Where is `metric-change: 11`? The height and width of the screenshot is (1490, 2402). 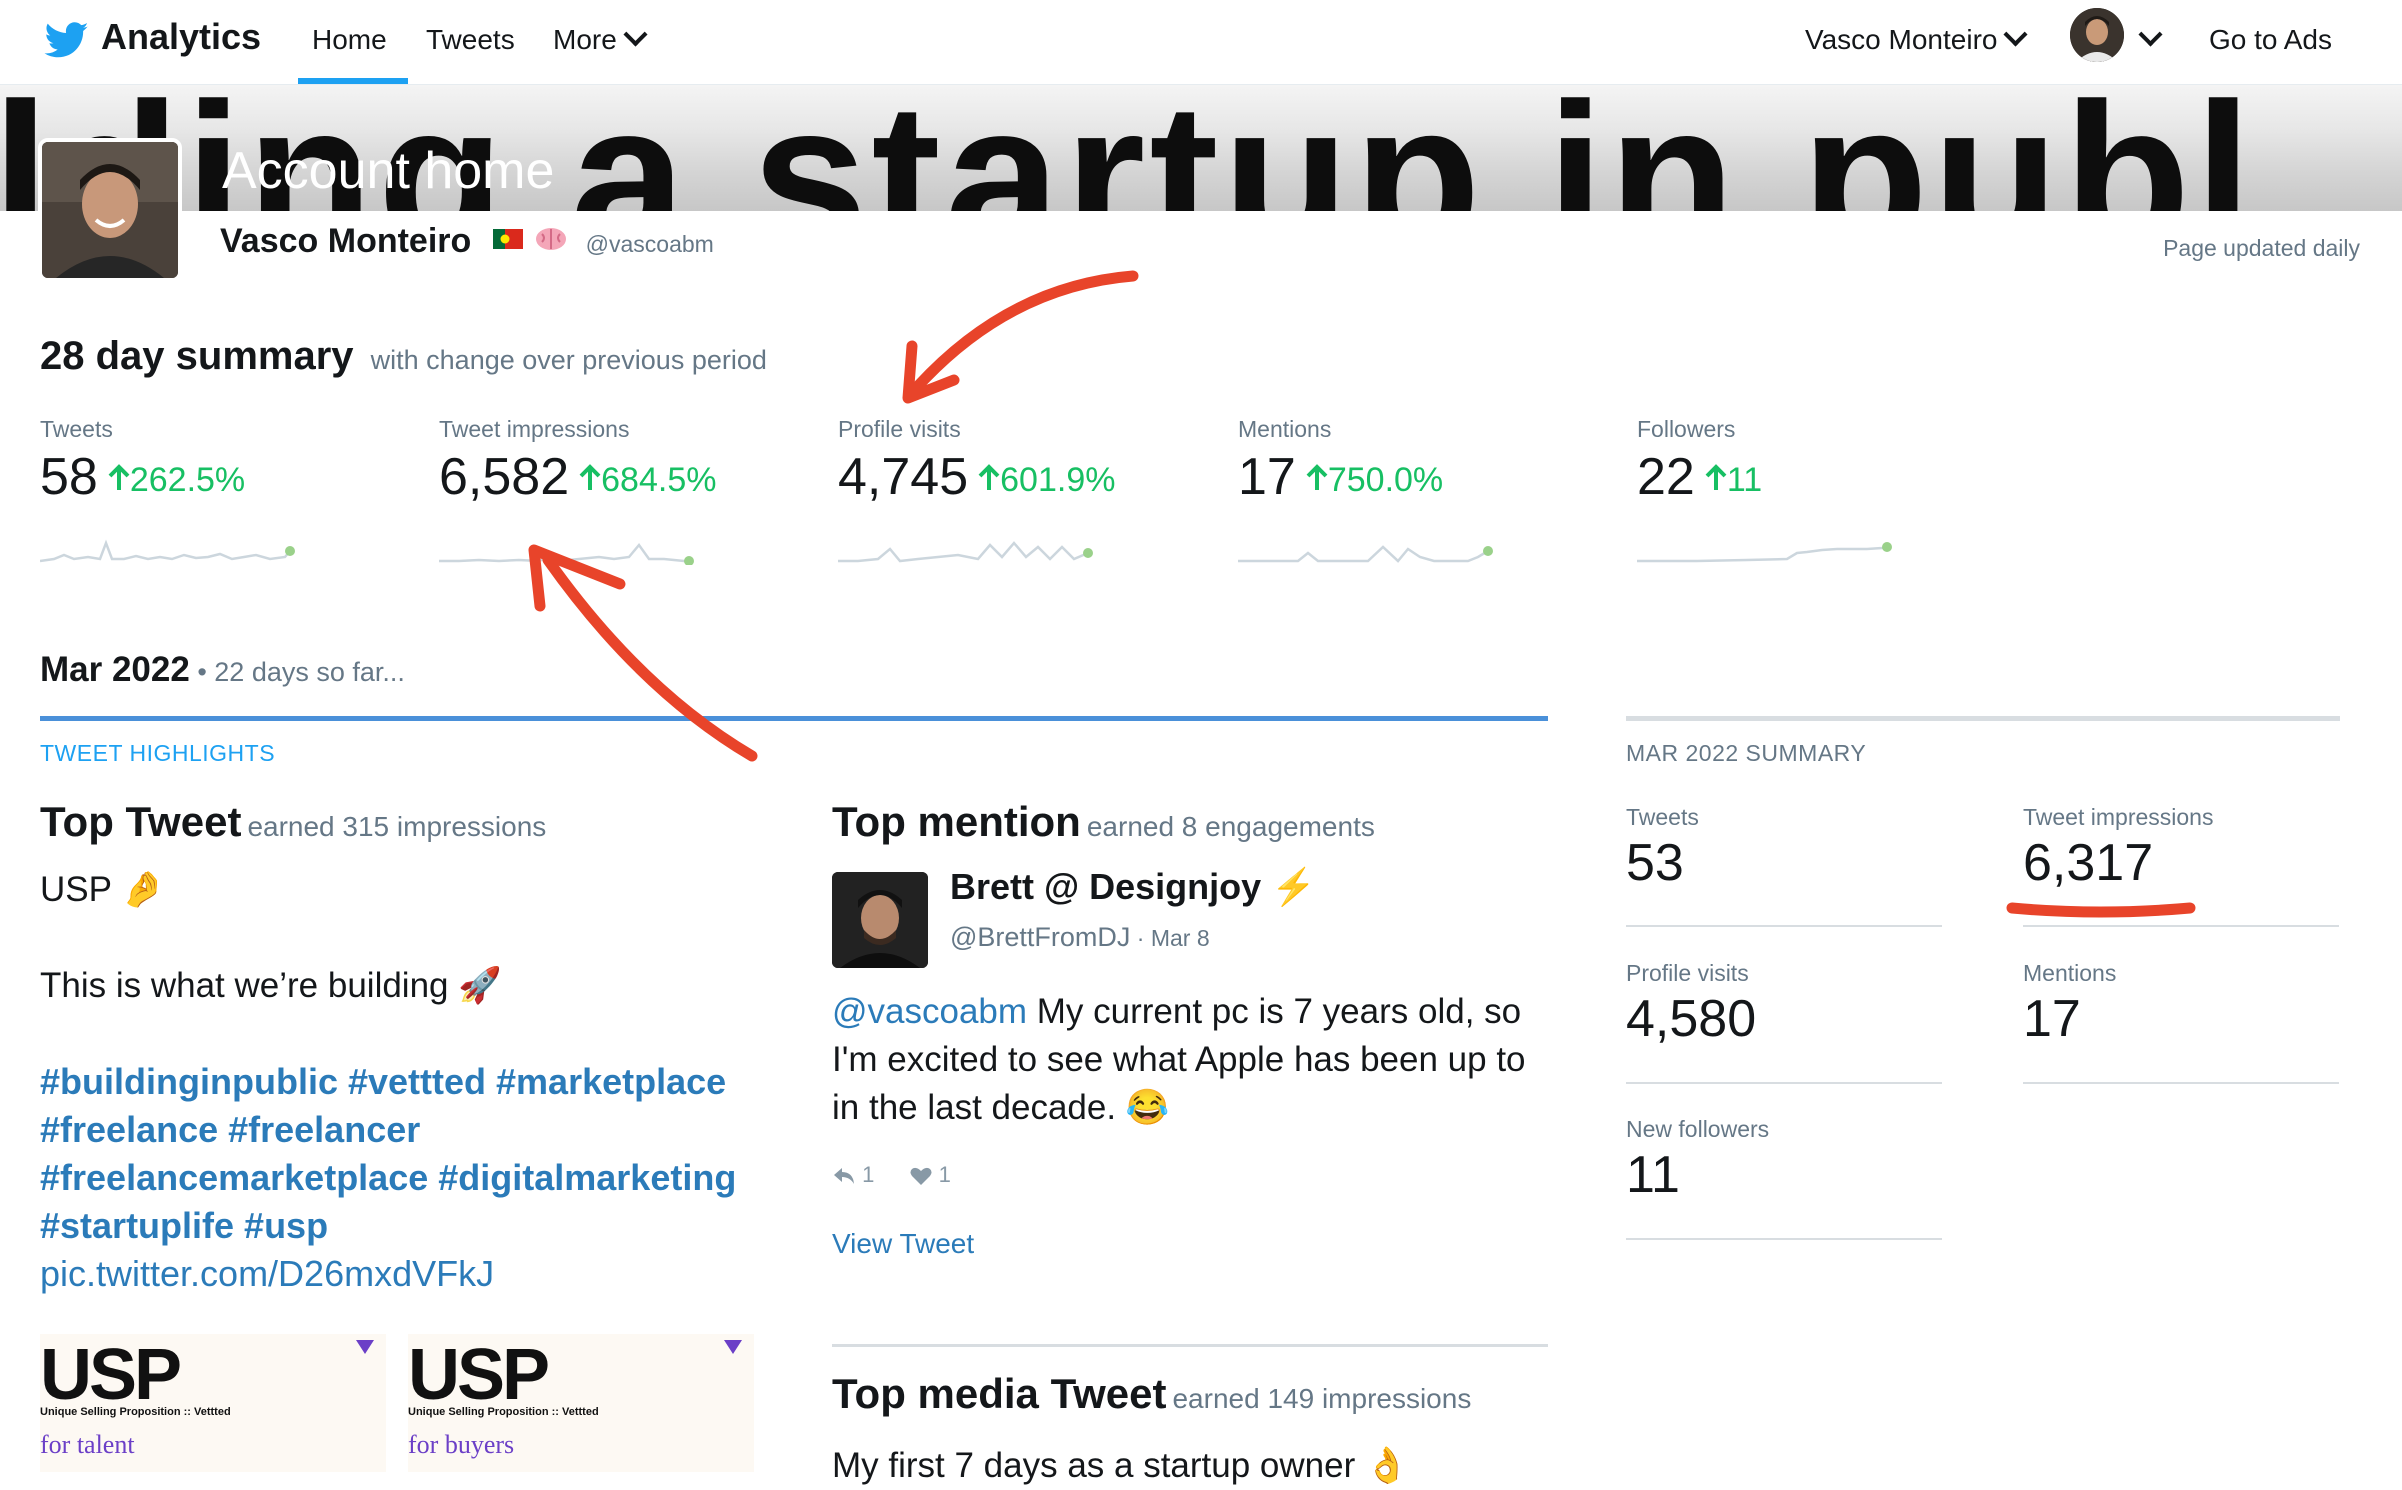 metric-change: 11 is located at coordinates (1733, 480).